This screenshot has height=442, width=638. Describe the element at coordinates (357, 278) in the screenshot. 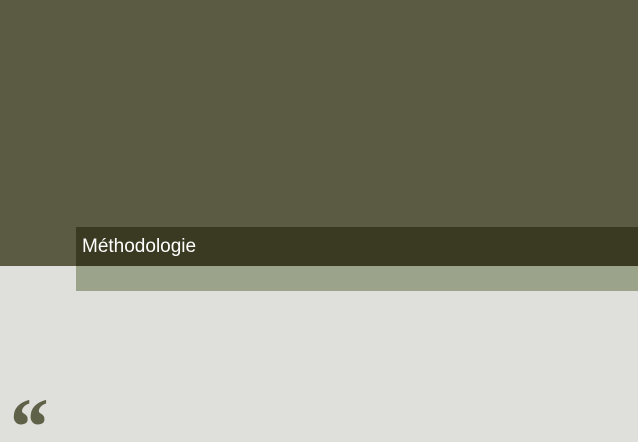

I see `accent-strip` at that location.